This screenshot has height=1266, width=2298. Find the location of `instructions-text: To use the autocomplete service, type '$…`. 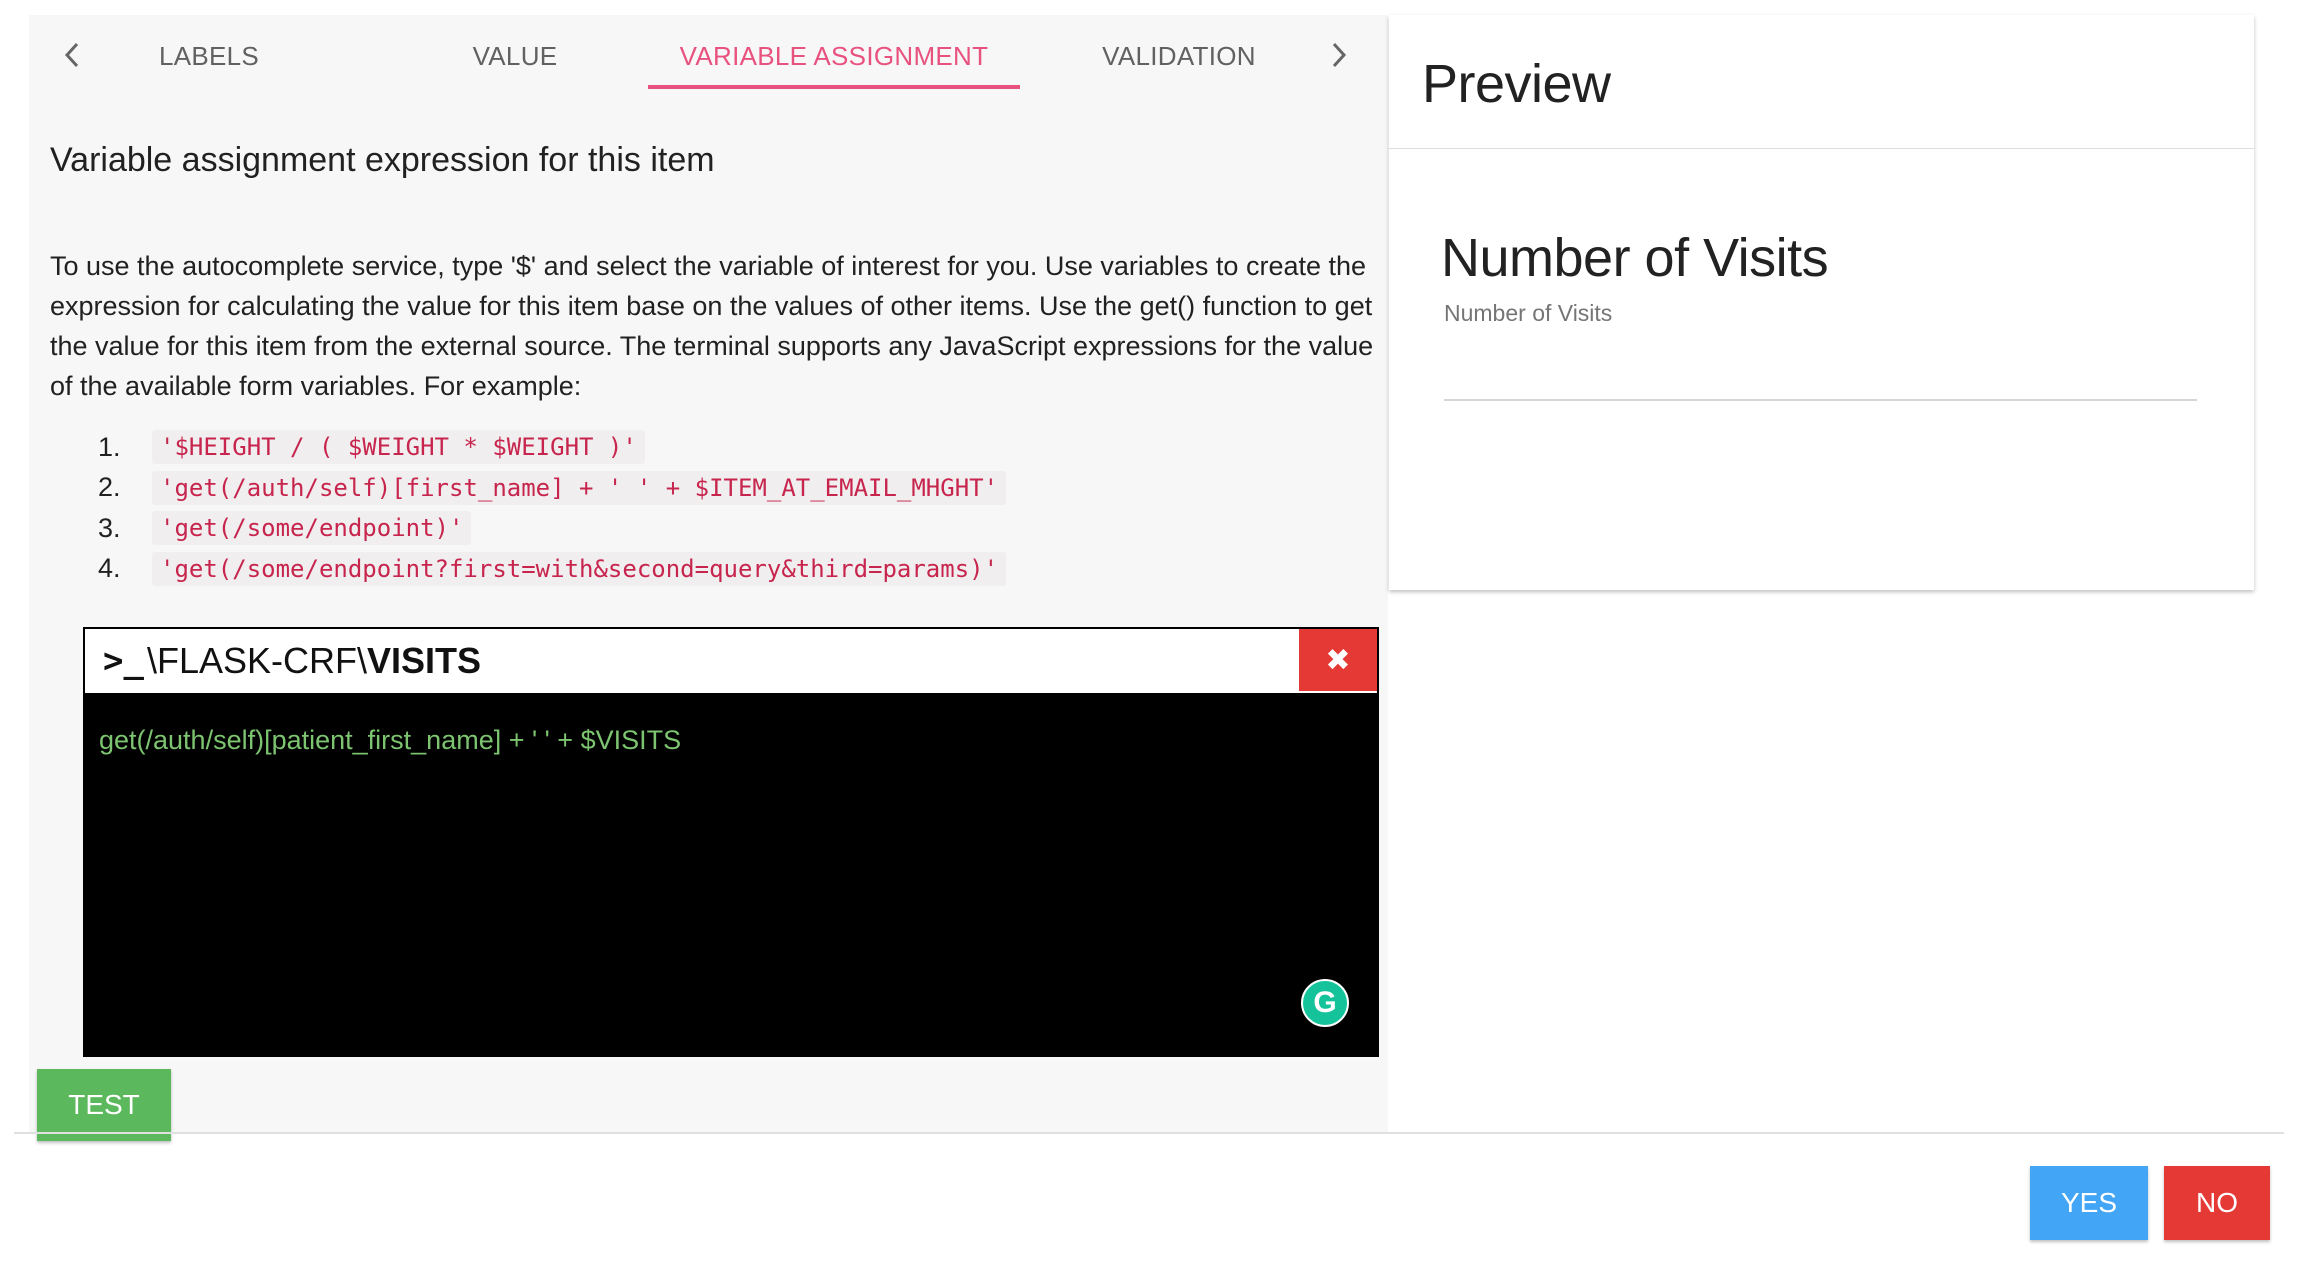

instructions-text: To use the autocomplete service, type '$… is located at coordinates (712, 326).